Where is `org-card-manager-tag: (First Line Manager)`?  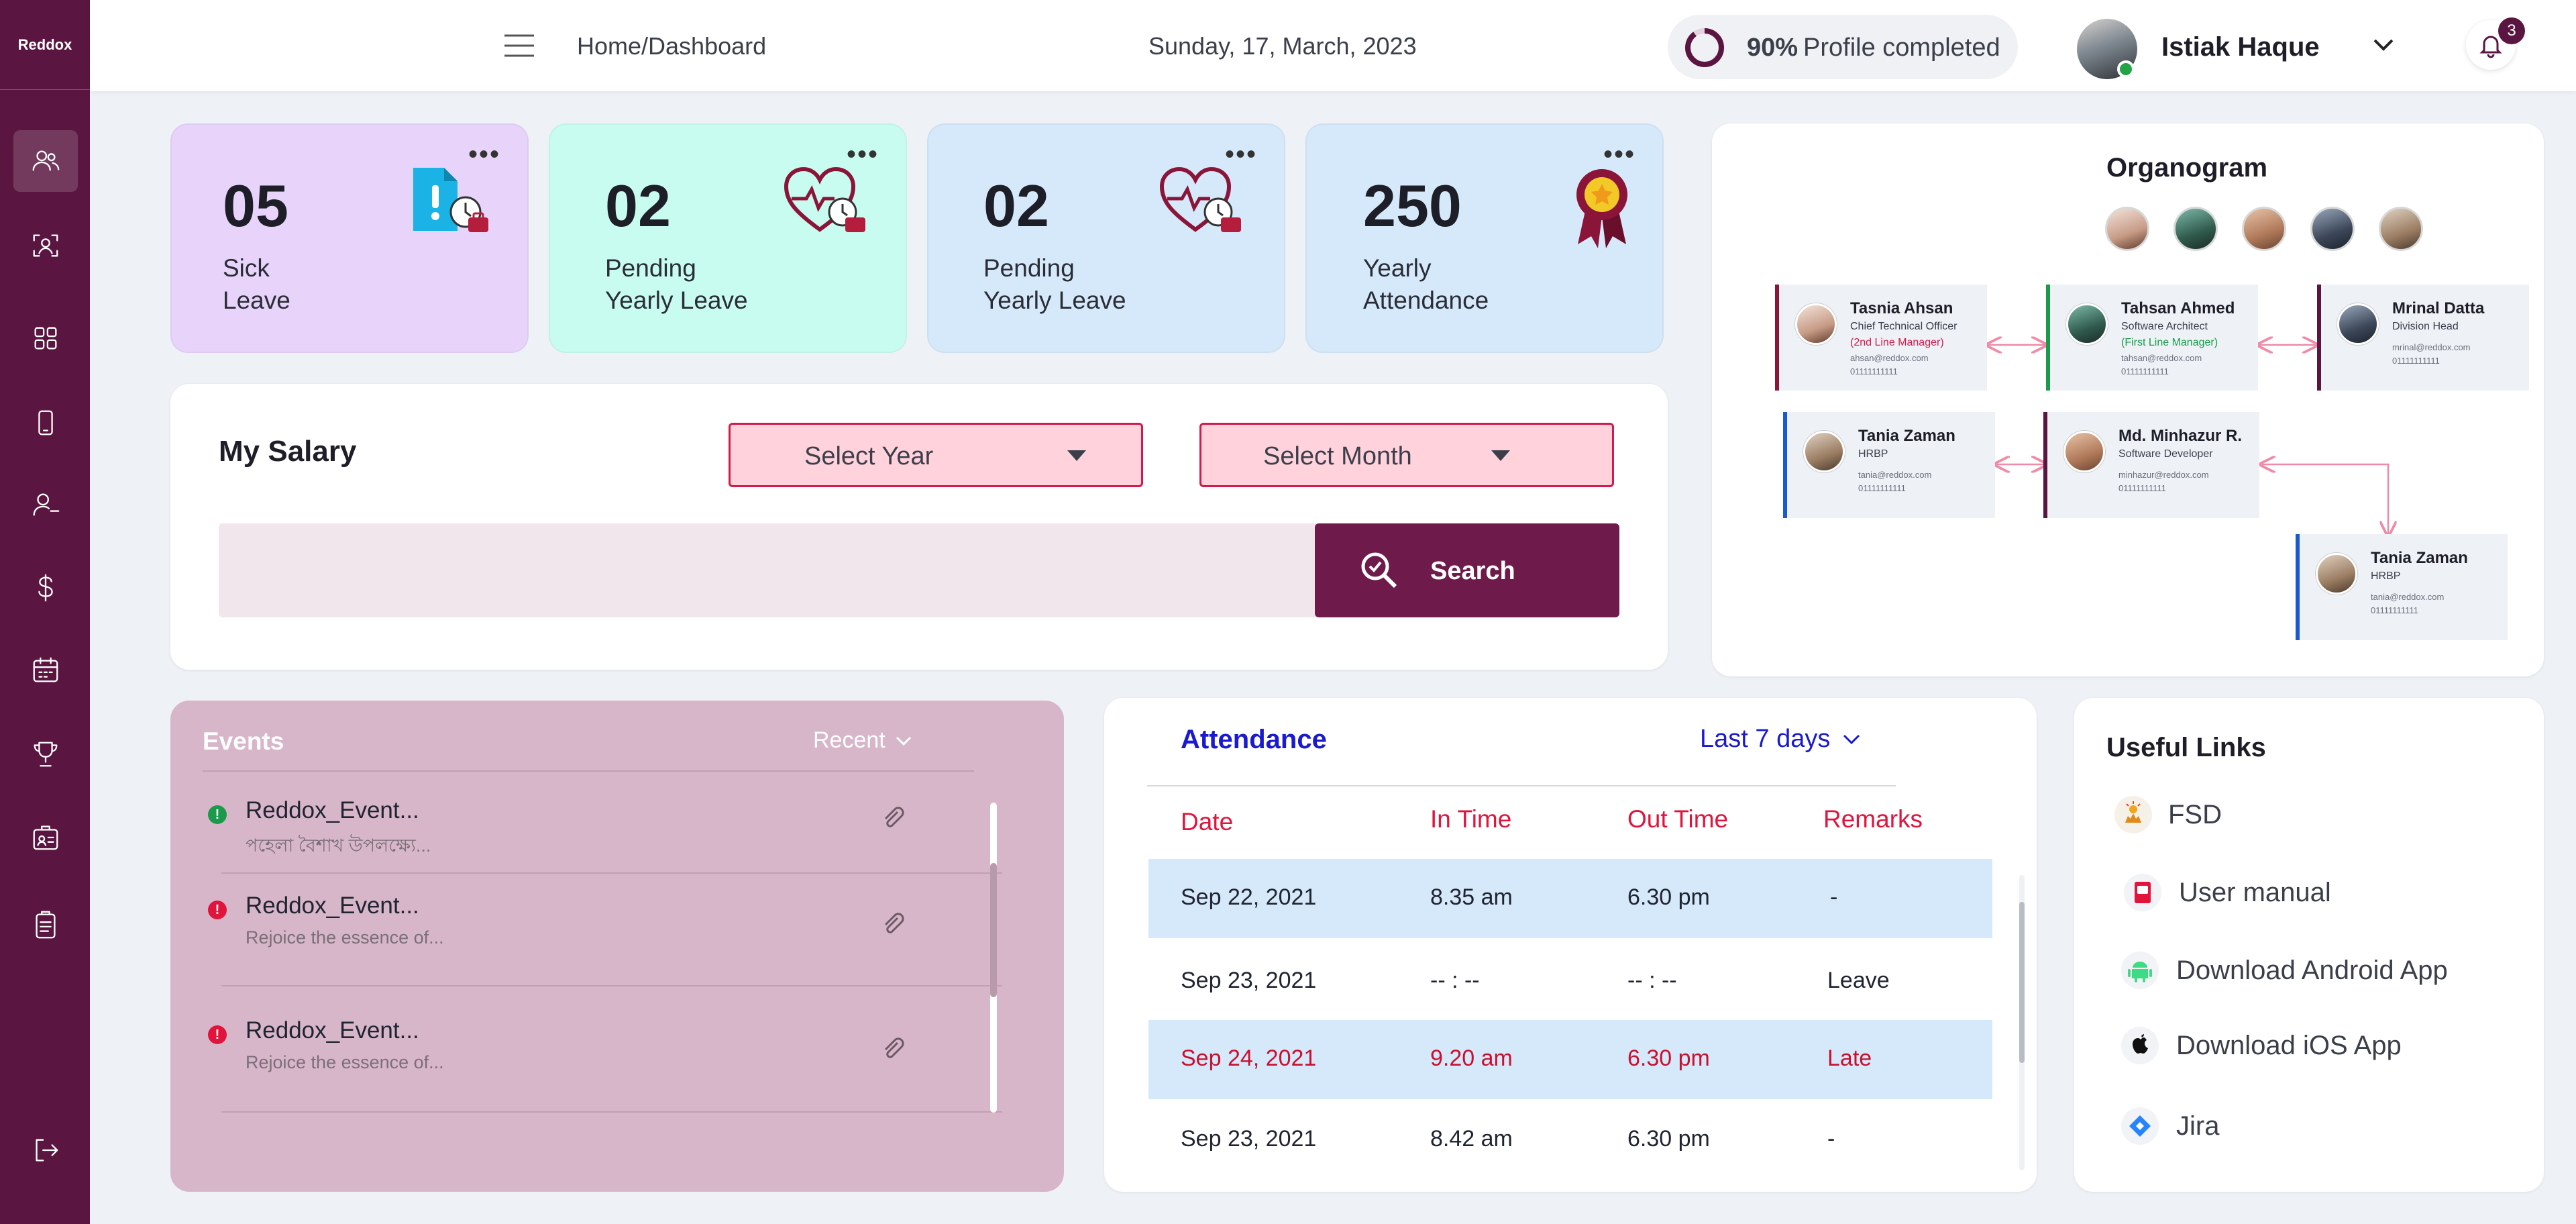 org-card-manager-tag: (First Line Manager) is located at coordinates (2169, 342).